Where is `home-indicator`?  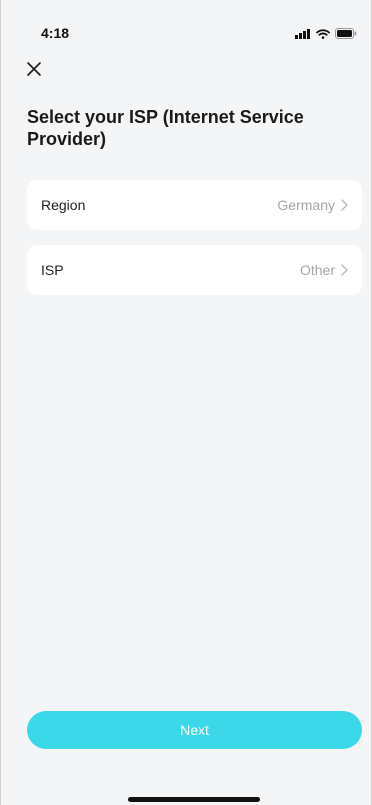 home-indicator is located at coordinates (194, 799).